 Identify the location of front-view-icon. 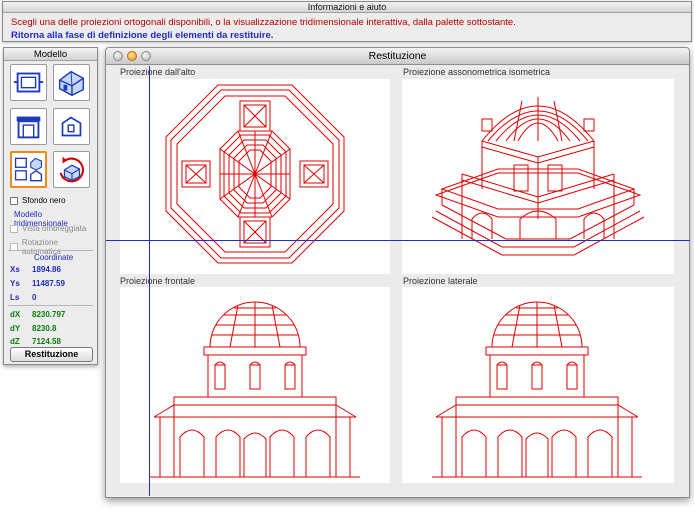
(28, 127).